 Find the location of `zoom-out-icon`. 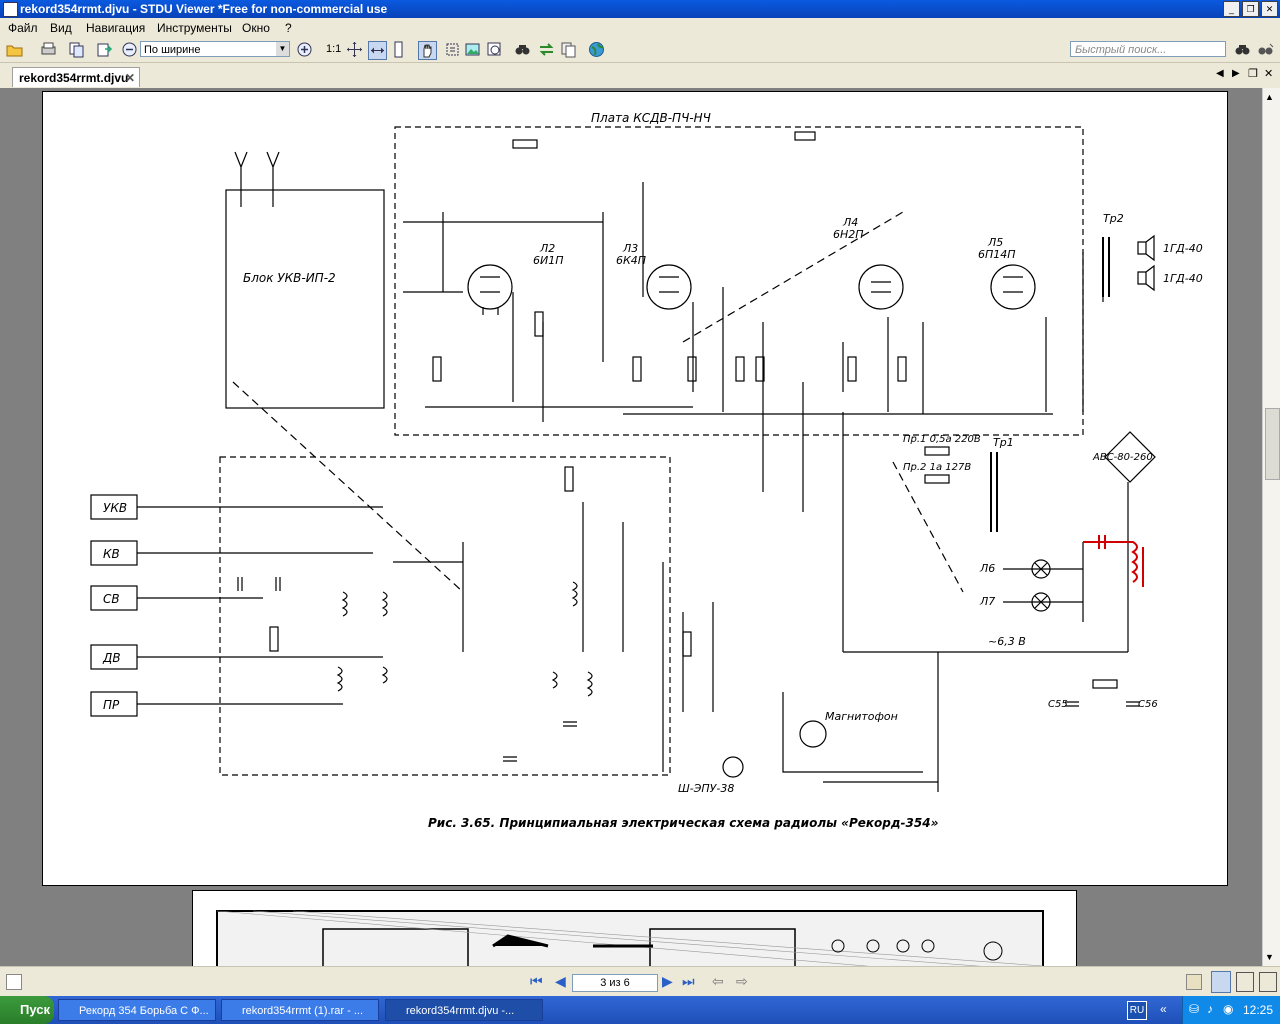

zoom-out-icon is located at coordinates (129, 49).